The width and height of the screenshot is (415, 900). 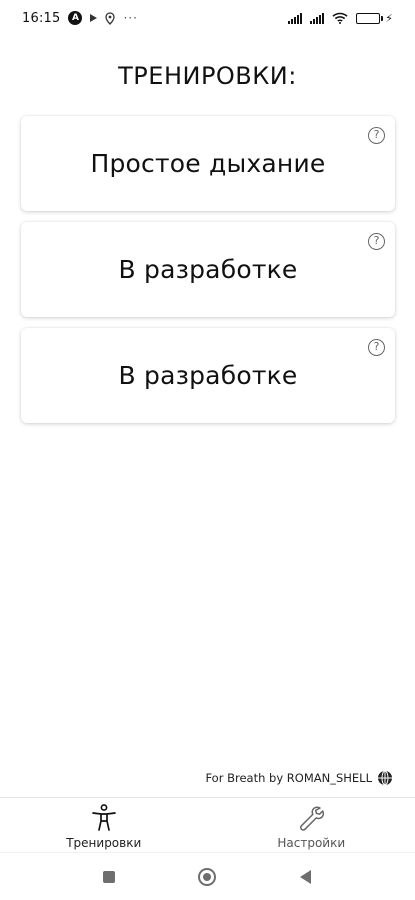 I want to click on card-label: Простое дыхание, so click(x=208, y=163).